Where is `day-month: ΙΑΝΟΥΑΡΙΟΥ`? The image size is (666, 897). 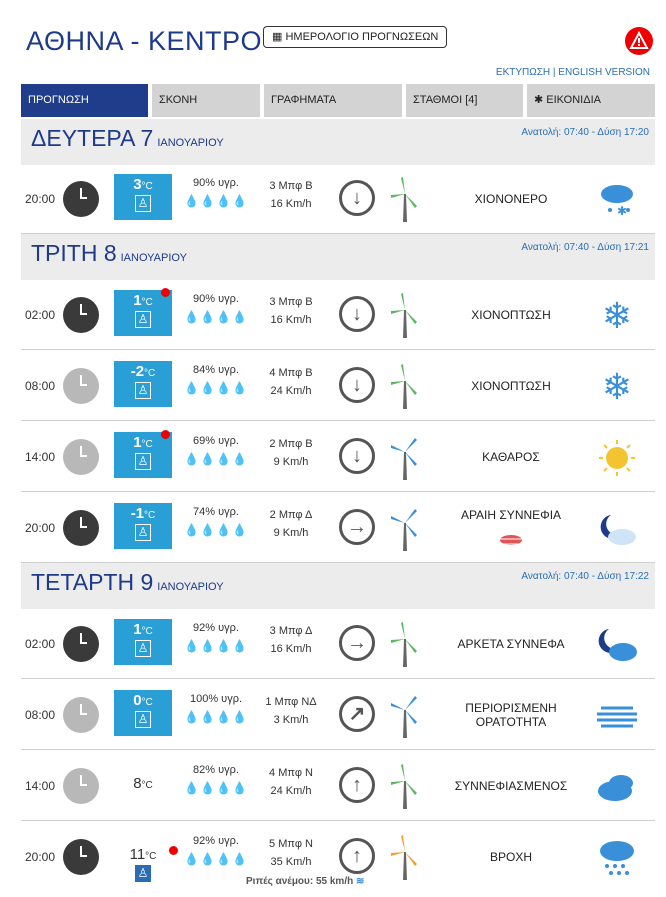
day-month: ΙΑΝΟΥΑΡΙΟΥ is located at coordinates (190, 587).